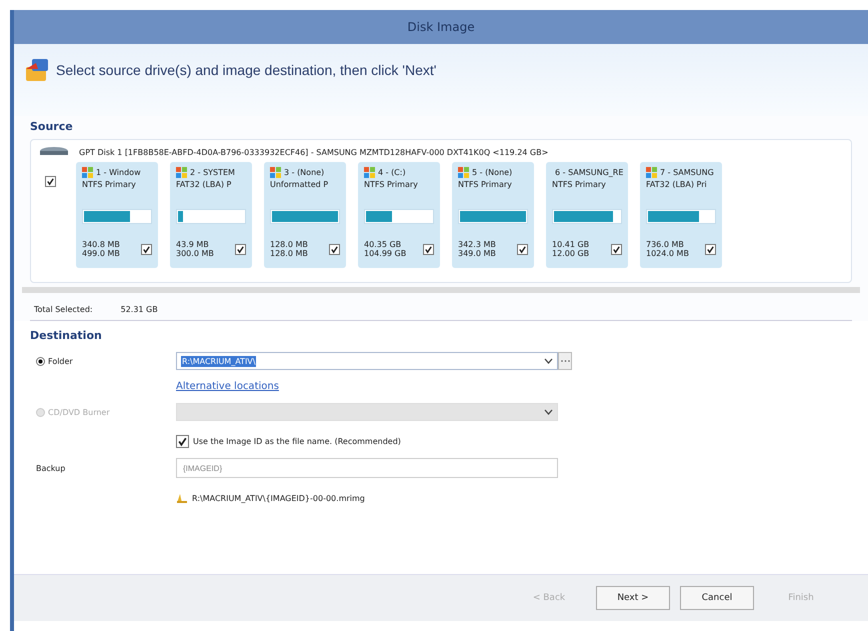 The width and height of the screenshot is (868, 631). I want to click on used-size: 128.0 MB, so click(289, 244).